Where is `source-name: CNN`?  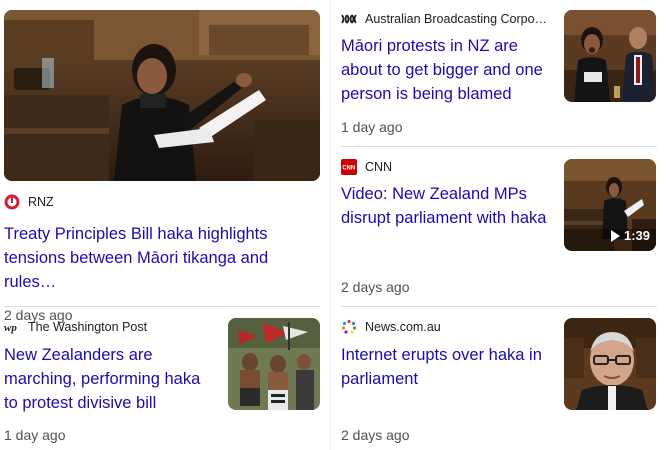
source-name: CNN is located at coordinates (379, 167).